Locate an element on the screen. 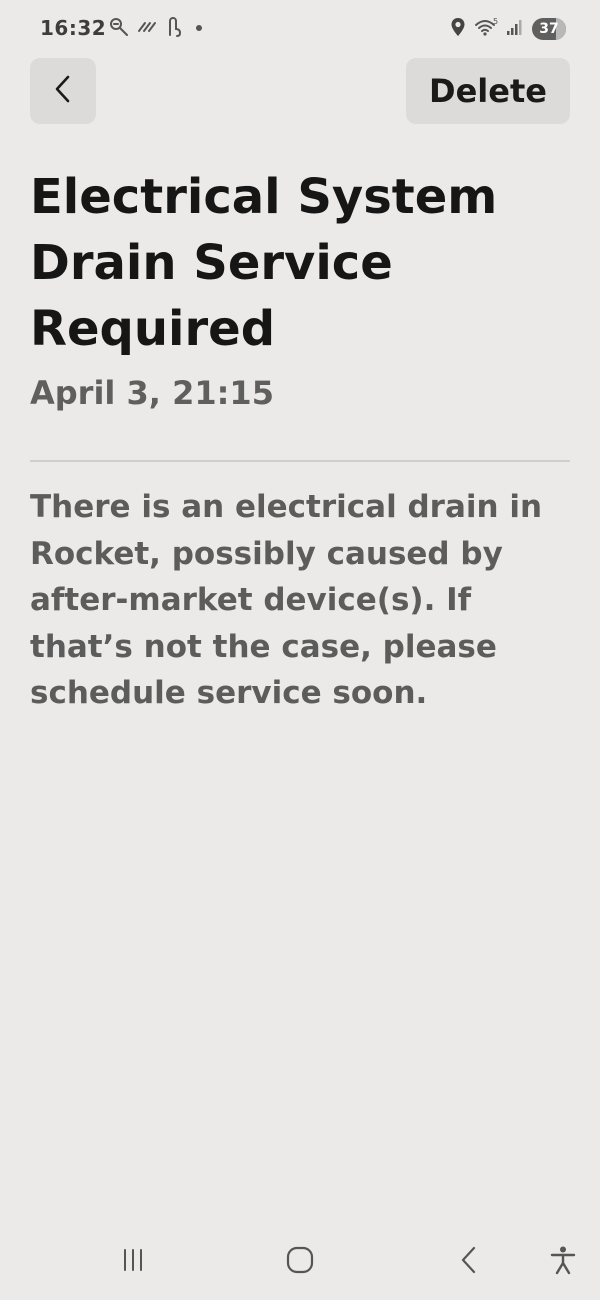  accessibility-icon is located at coordinates (563, 1262).